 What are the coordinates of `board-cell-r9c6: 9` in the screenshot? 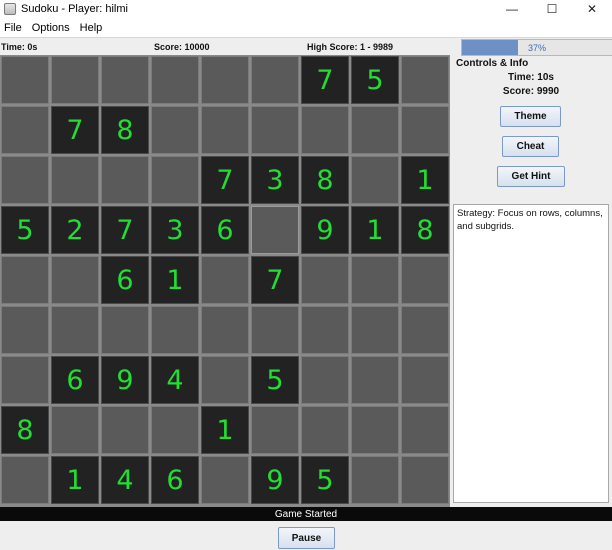 It's located at (275, 480).